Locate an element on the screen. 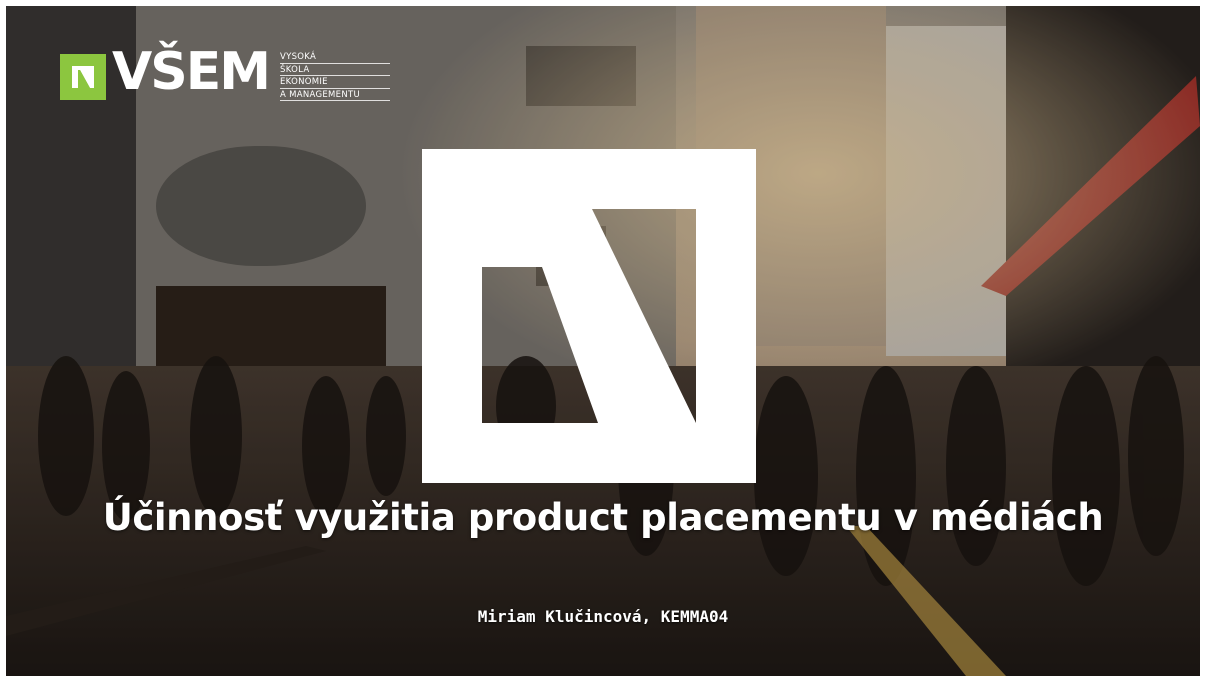  vsem-quadrant-mark-icon is located at coordinates (589, 316).